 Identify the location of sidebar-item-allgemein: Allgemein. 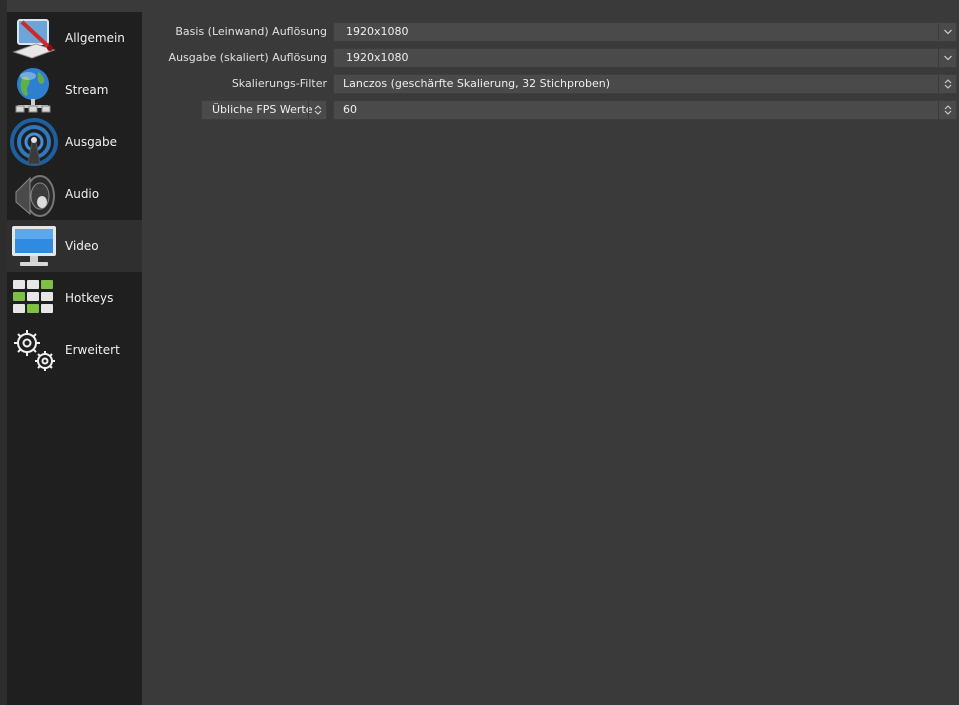
(74, 38).